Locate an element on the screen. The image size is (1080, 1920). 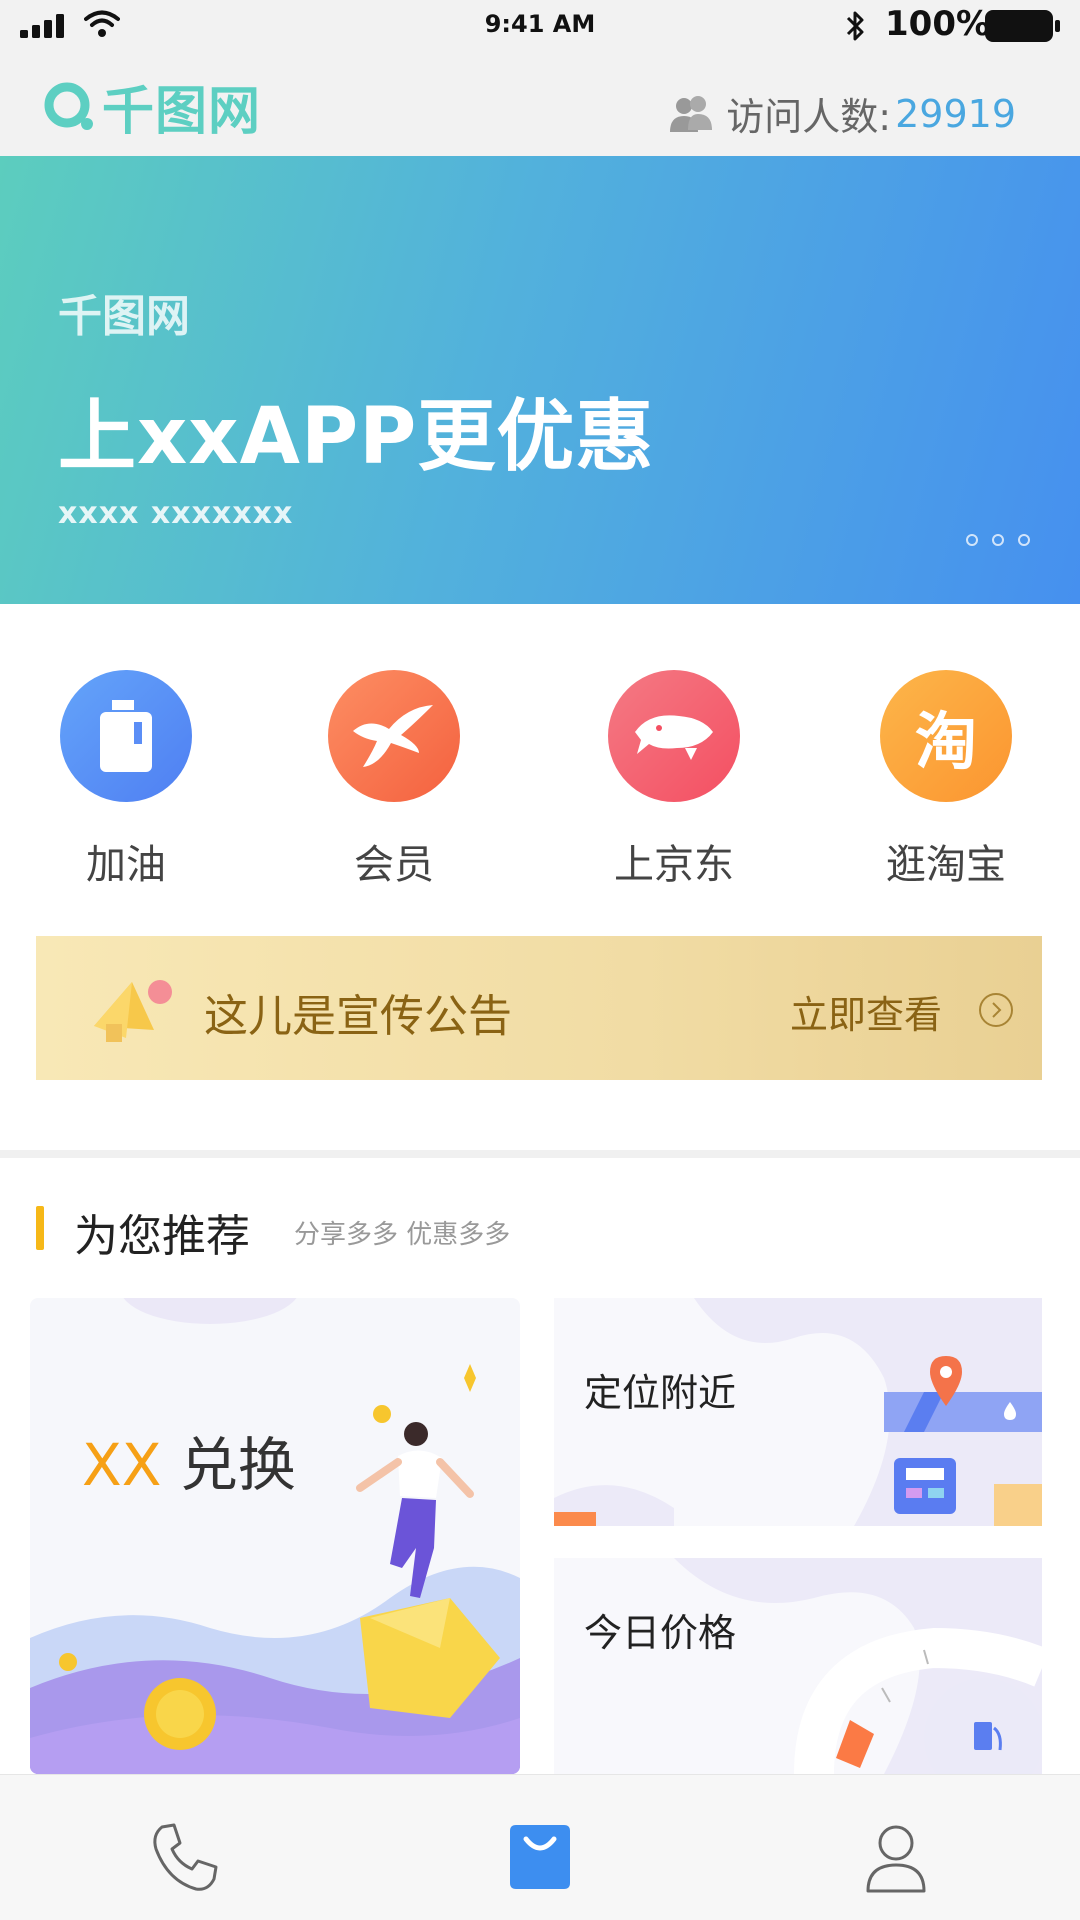
banner-subtitle: 千图网 is located at coordinates (124, 316).